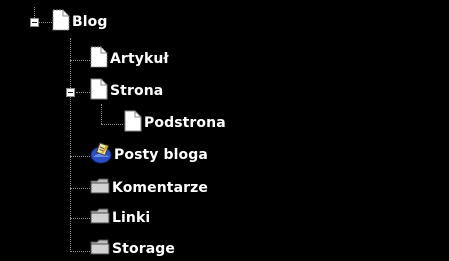 This screenshot has width=449, height=261. I want to click on tree-node-posty-bloga: Posty bloga, so click(149, 155).